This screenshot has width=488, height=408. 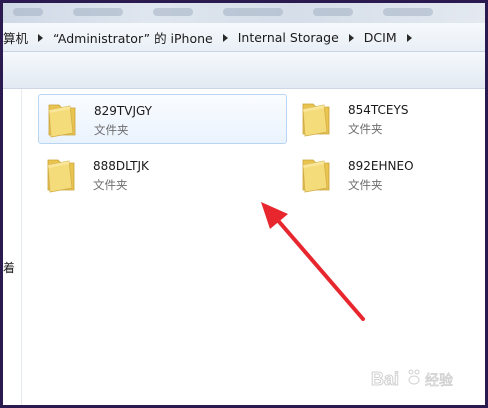 What do you see at coordinates (414, 377) in the screenshot?
I see `paw-icon` at bounding box center [414, 377].